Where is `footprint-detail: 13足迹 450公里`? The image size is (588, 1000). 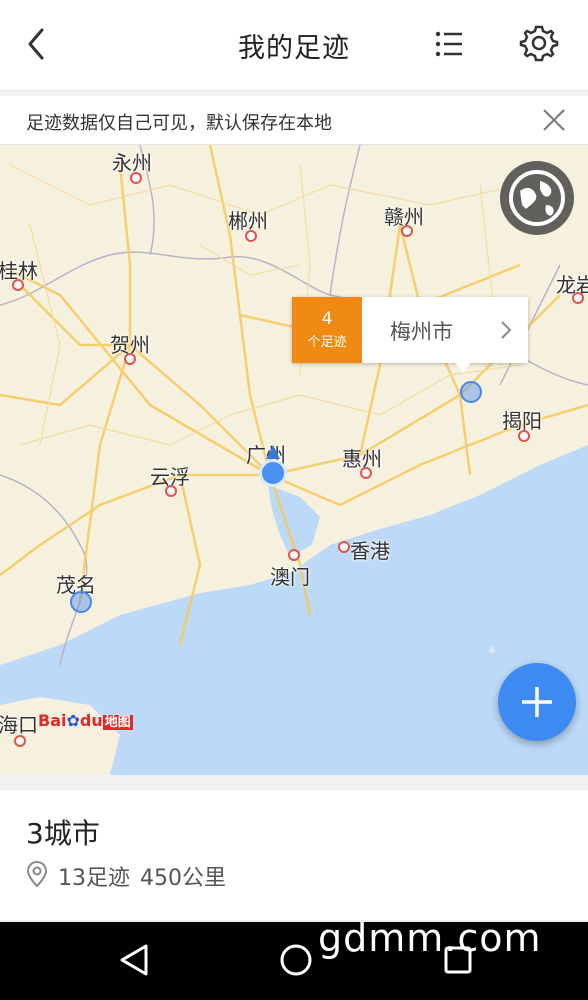
footprint-detail: 13足迹 450公里 is located at coordinates (142, 876).